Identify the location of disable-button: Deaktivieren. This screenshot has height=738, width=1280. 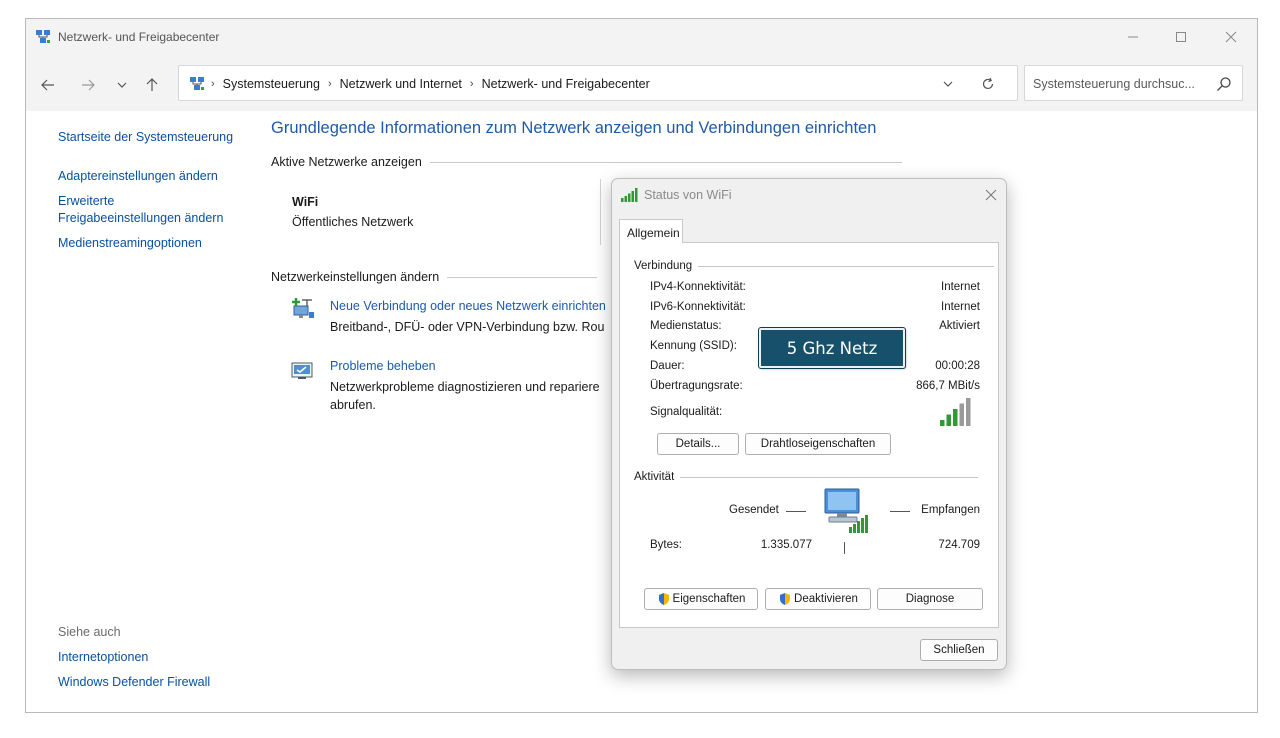
(818, 599).